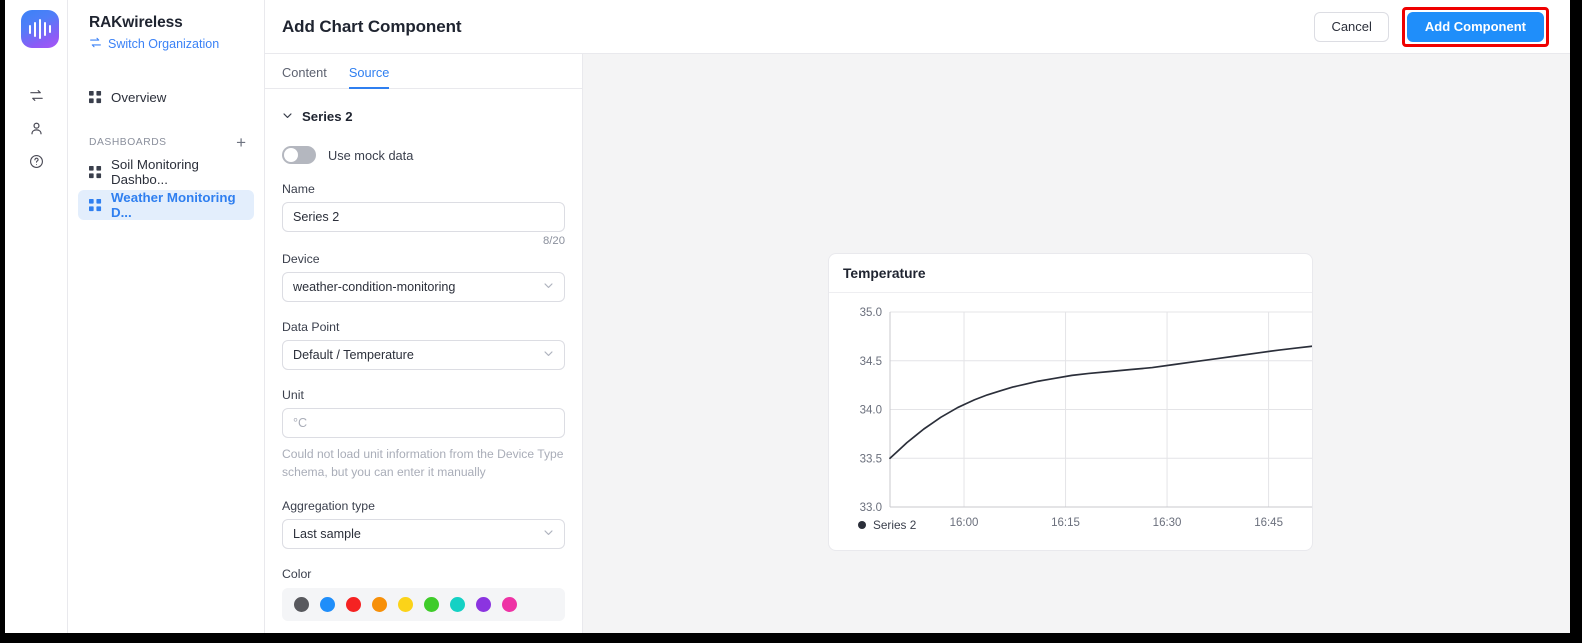 The width and height of the screenshot is (1582, 643). Describe the element at coordinates (554, 241) in the screenshot. I see `name-char-counter: 8/20` at that location.